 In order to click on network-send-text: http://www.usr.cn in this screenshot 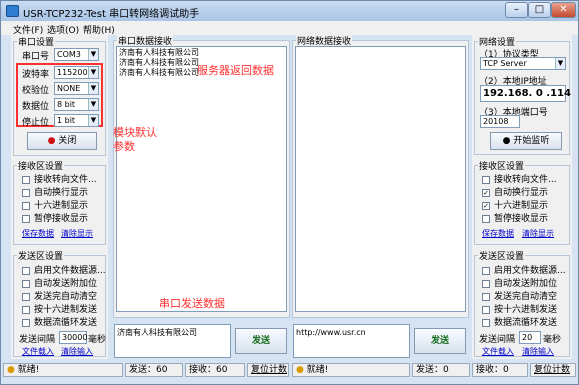, I will do `click(331, 332)`.